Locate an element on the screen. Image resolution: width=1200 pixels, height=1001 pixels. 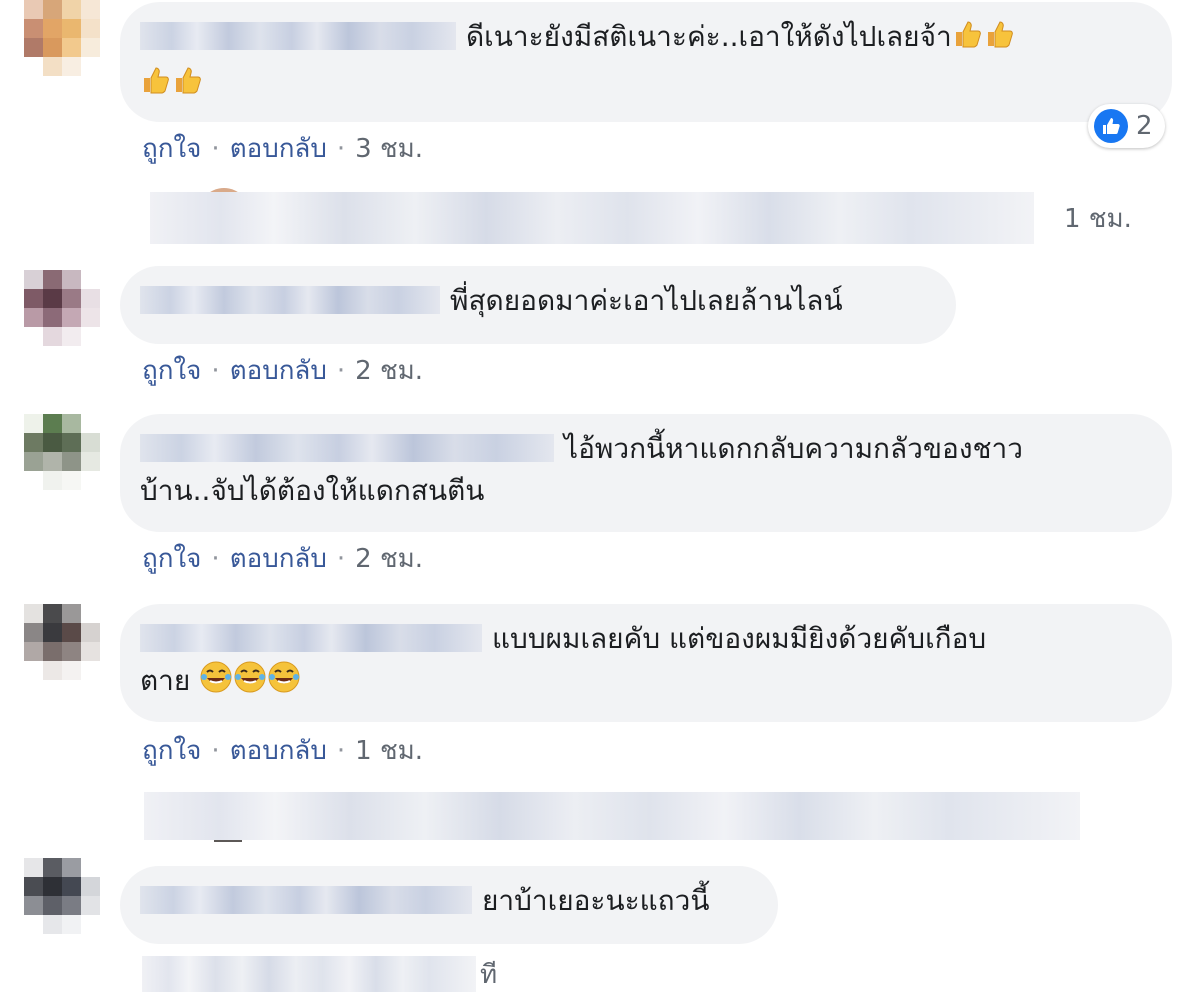
comment-text-line-2: ตาย is located at coordinates (165, 680).